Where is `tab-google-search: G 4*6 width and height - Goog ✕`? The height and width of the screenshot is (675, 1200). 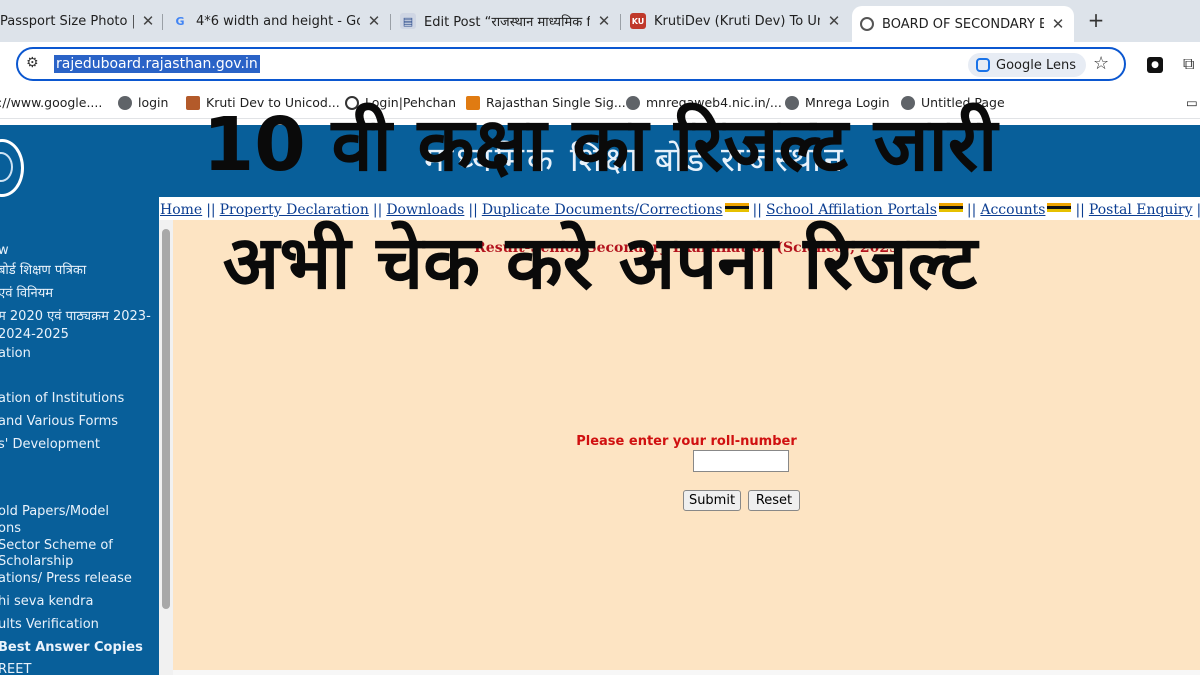 tab-google-search: G 4*6 width and height - Goog ✕ is located at coordinates (277, 21).